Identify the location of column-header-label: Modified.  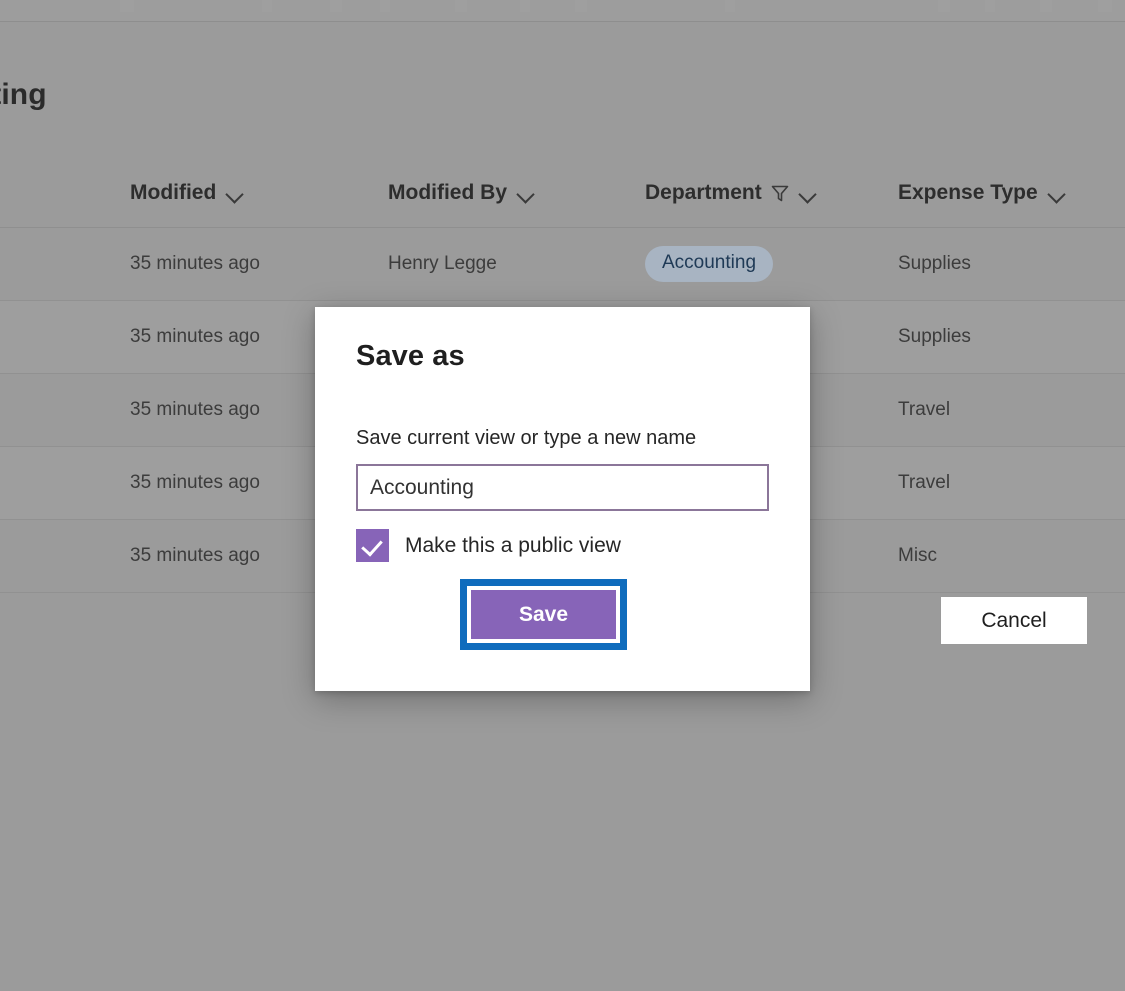
(173, 192).